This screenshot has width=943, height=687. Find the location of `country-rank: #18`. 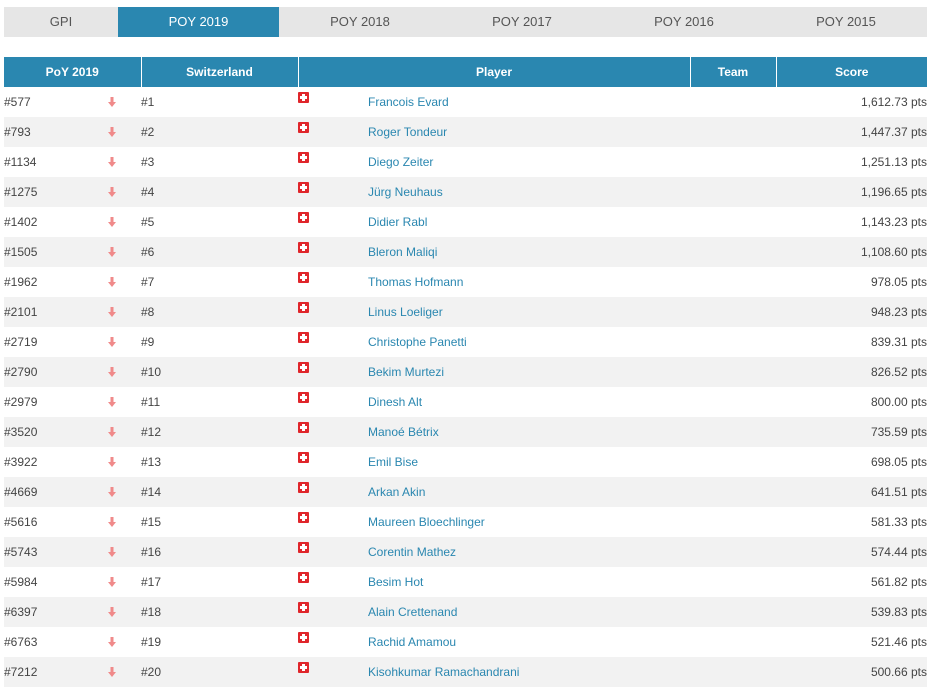

country-rank: #18 is located at coordinates (151, 612).